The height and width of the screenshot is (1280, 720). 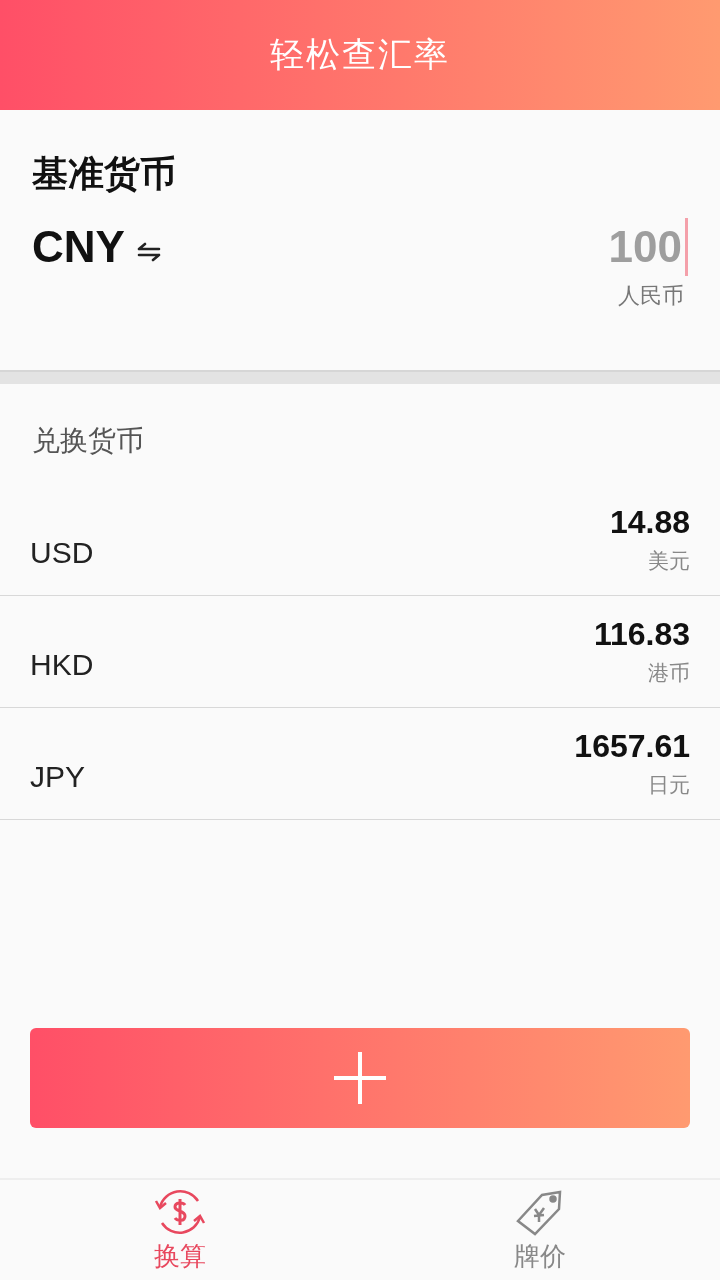 I want to click on converted-amount: 1657.61, so click(x=632, y=746).